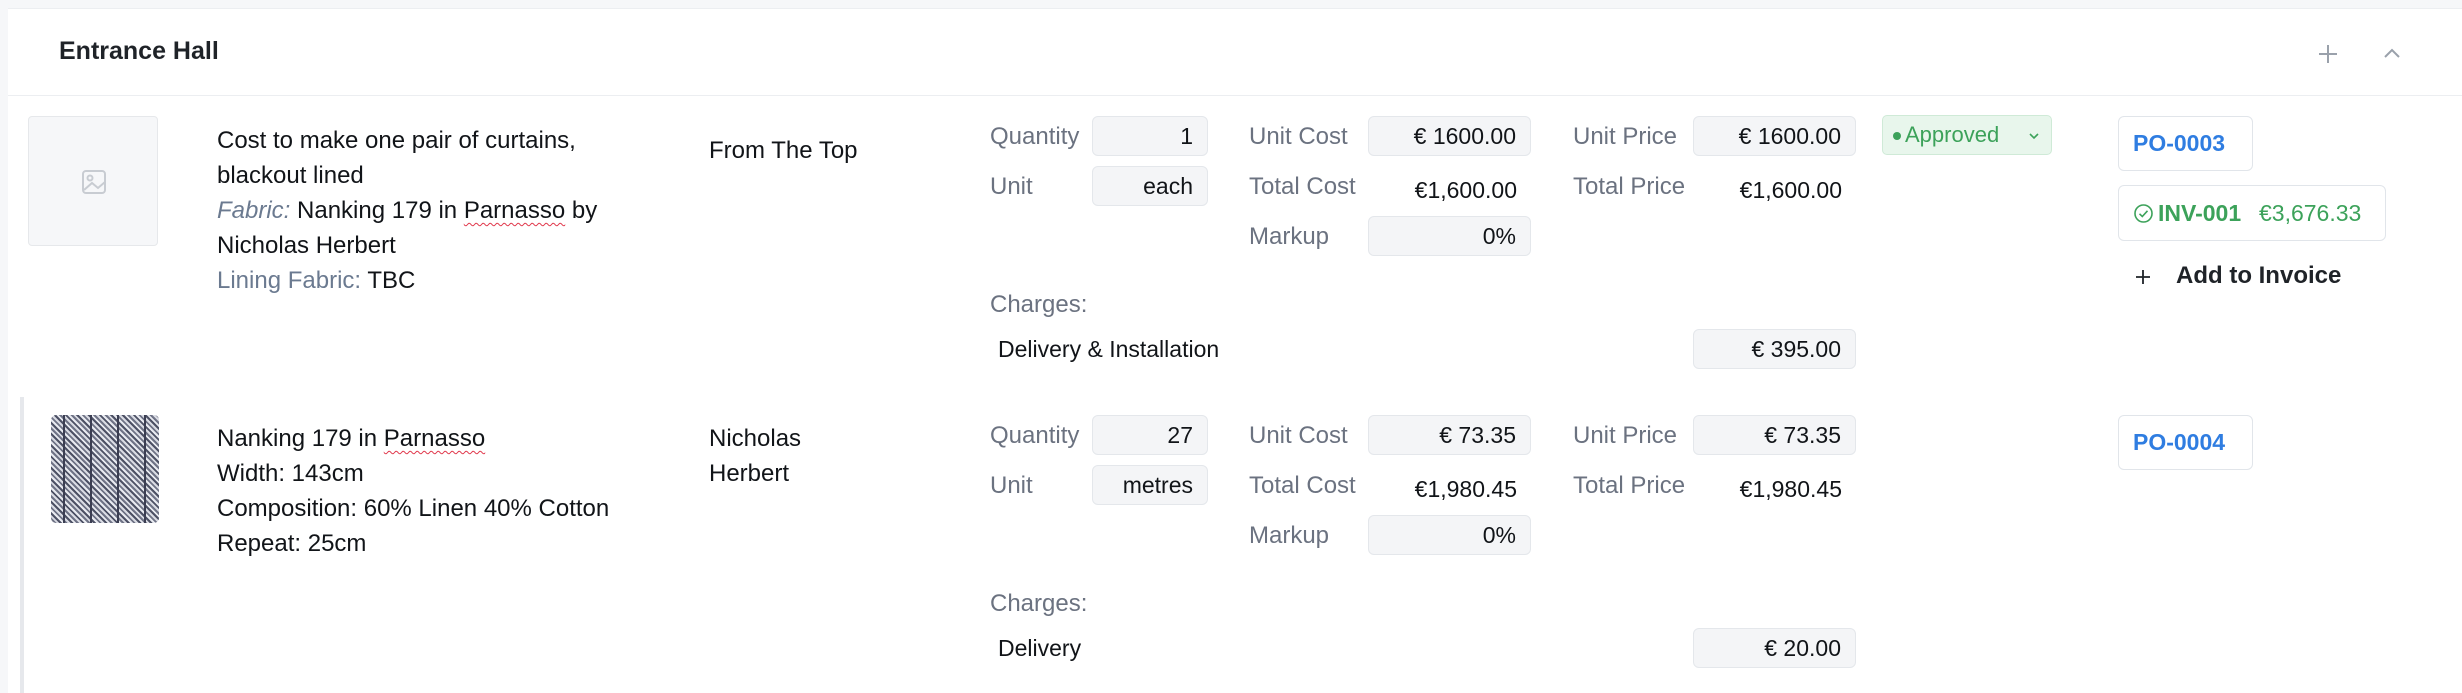 This screenshot has height=693, width=2462. I want to click on description-line: blackout lined, so click(290, 175).